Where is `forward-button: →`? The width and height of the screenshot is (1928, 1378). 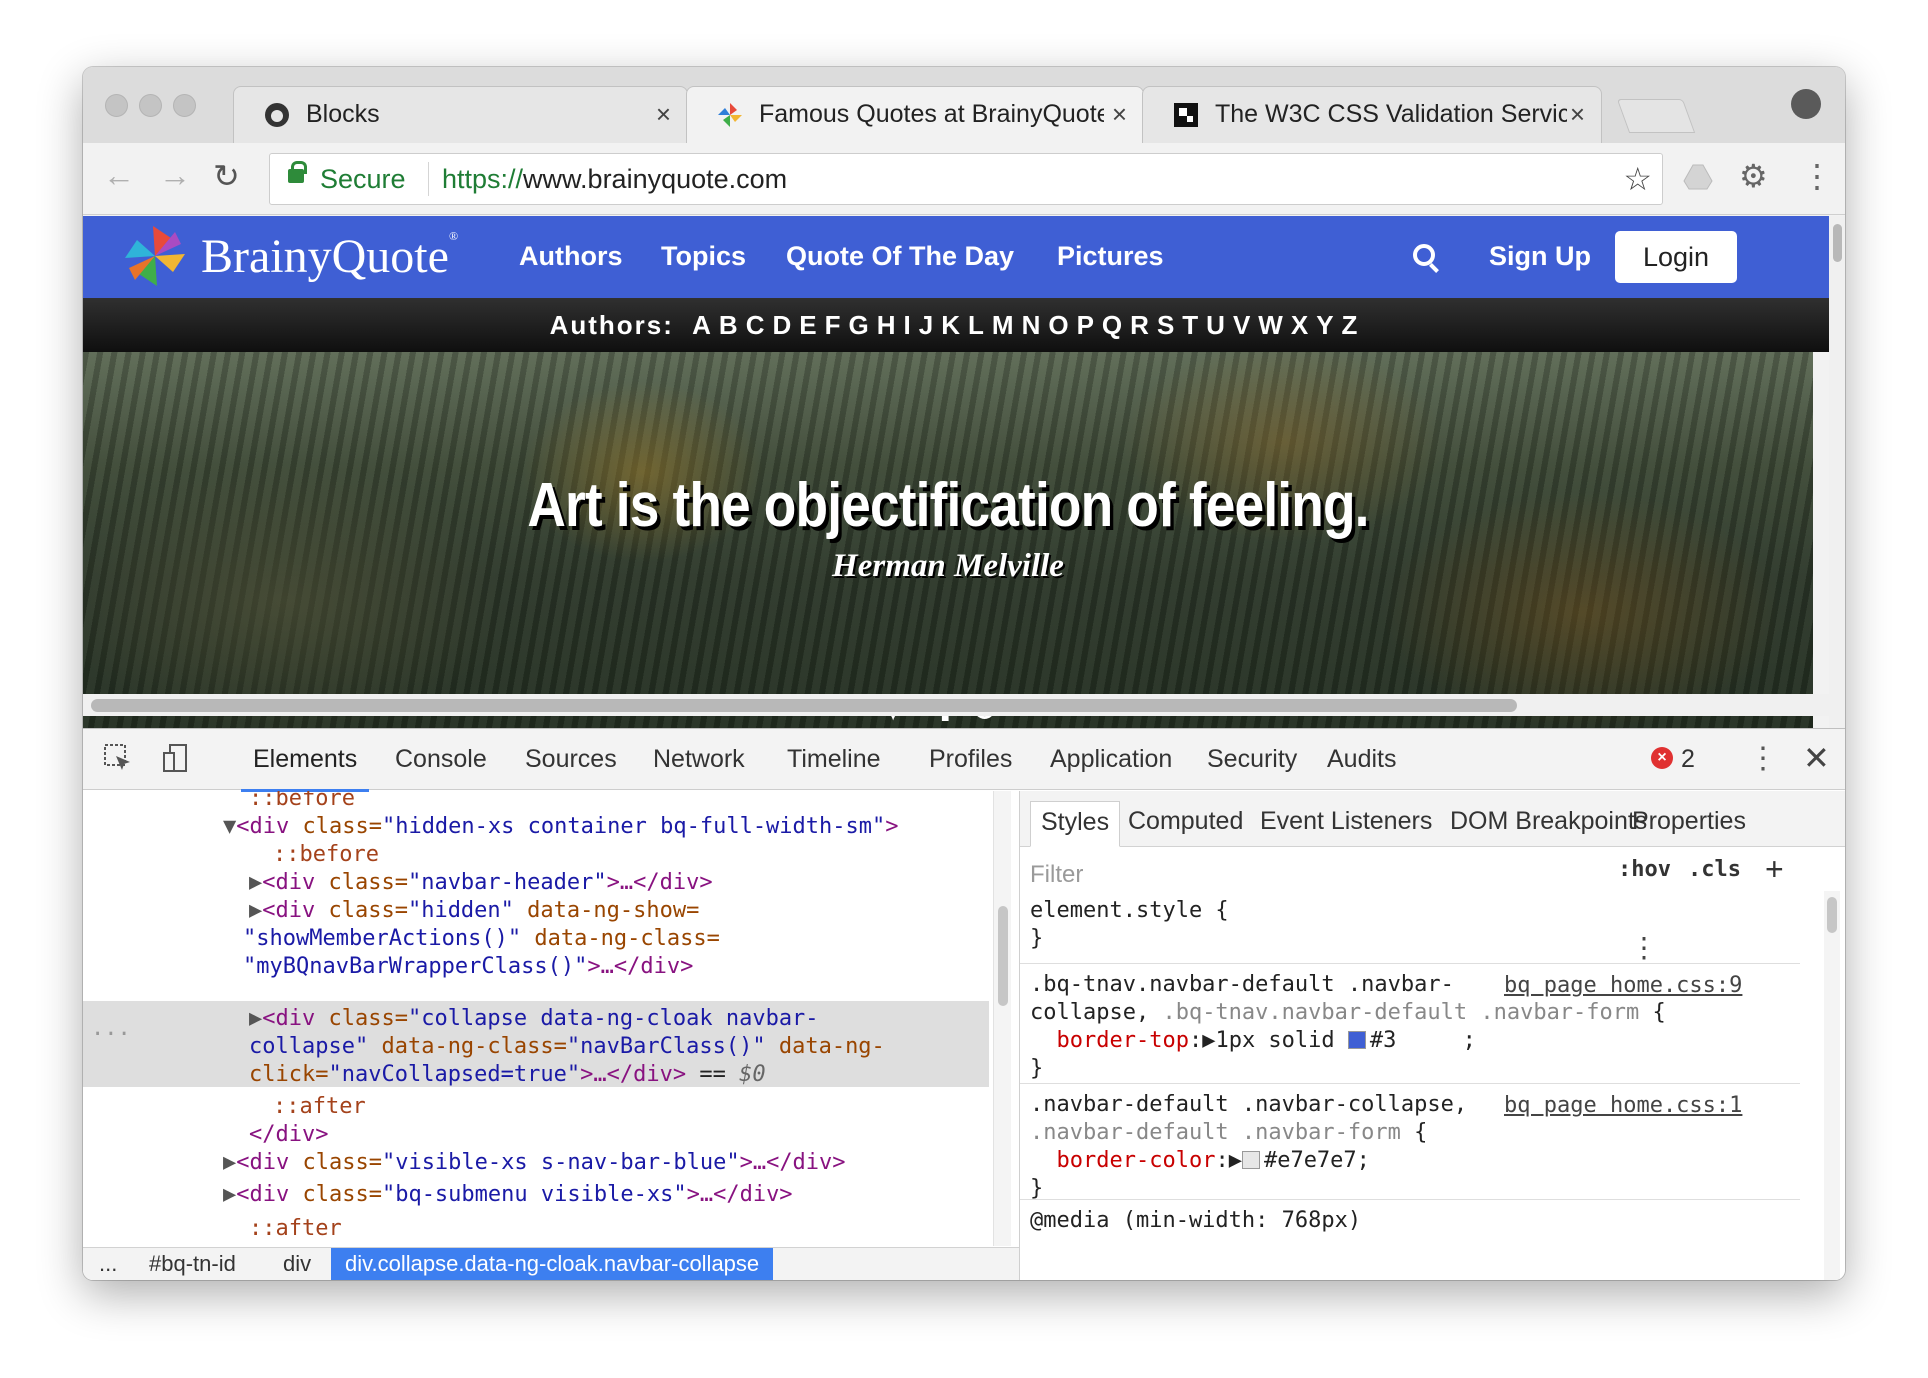
forward-button: → is located at coordinates (175, 175).